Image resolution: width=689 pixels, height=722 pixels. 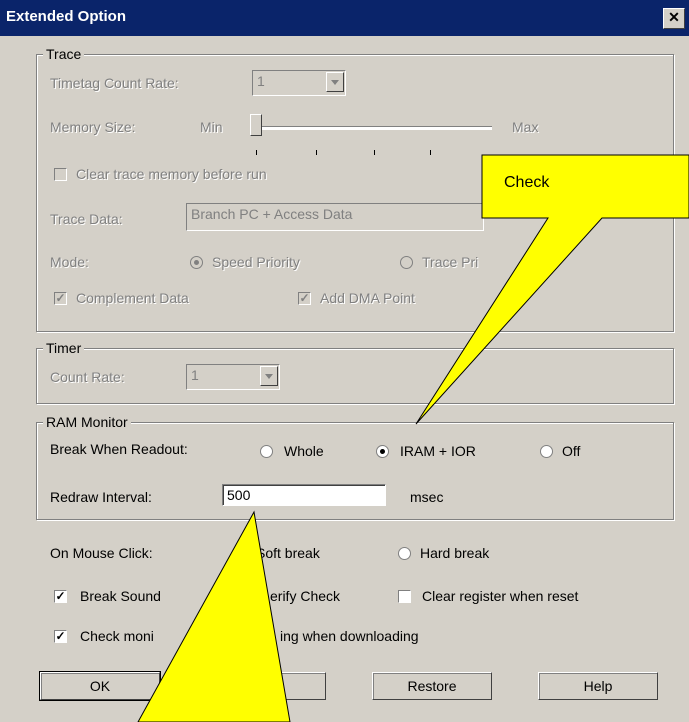 What do you see at coordinates (552, 289) in the screenshot?
I see `check-callout-shape` at bounding box center [552, 289].